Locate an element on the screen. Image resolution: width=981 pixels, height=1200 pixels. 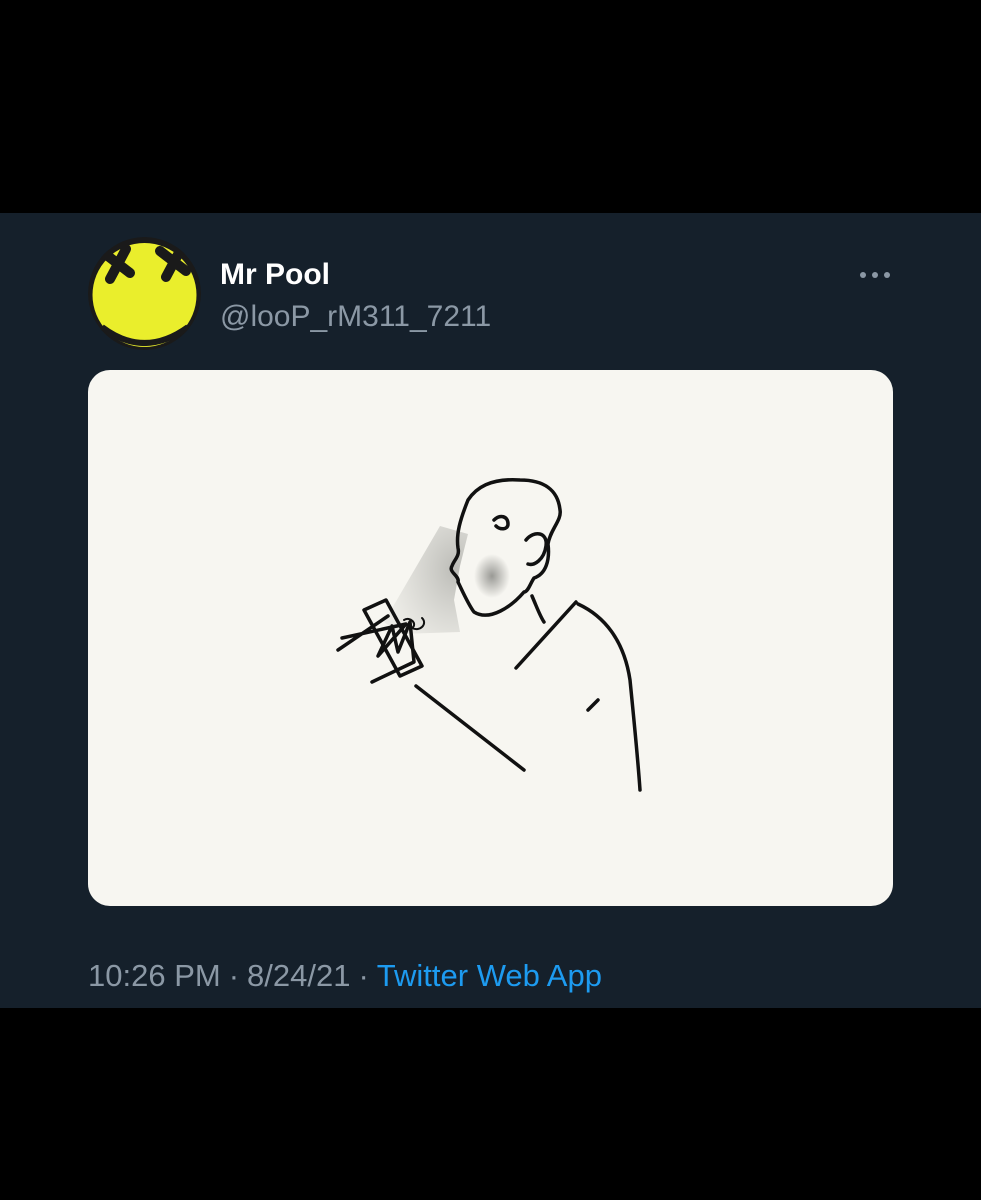
more-options-button is located at coordinates (875, 275).